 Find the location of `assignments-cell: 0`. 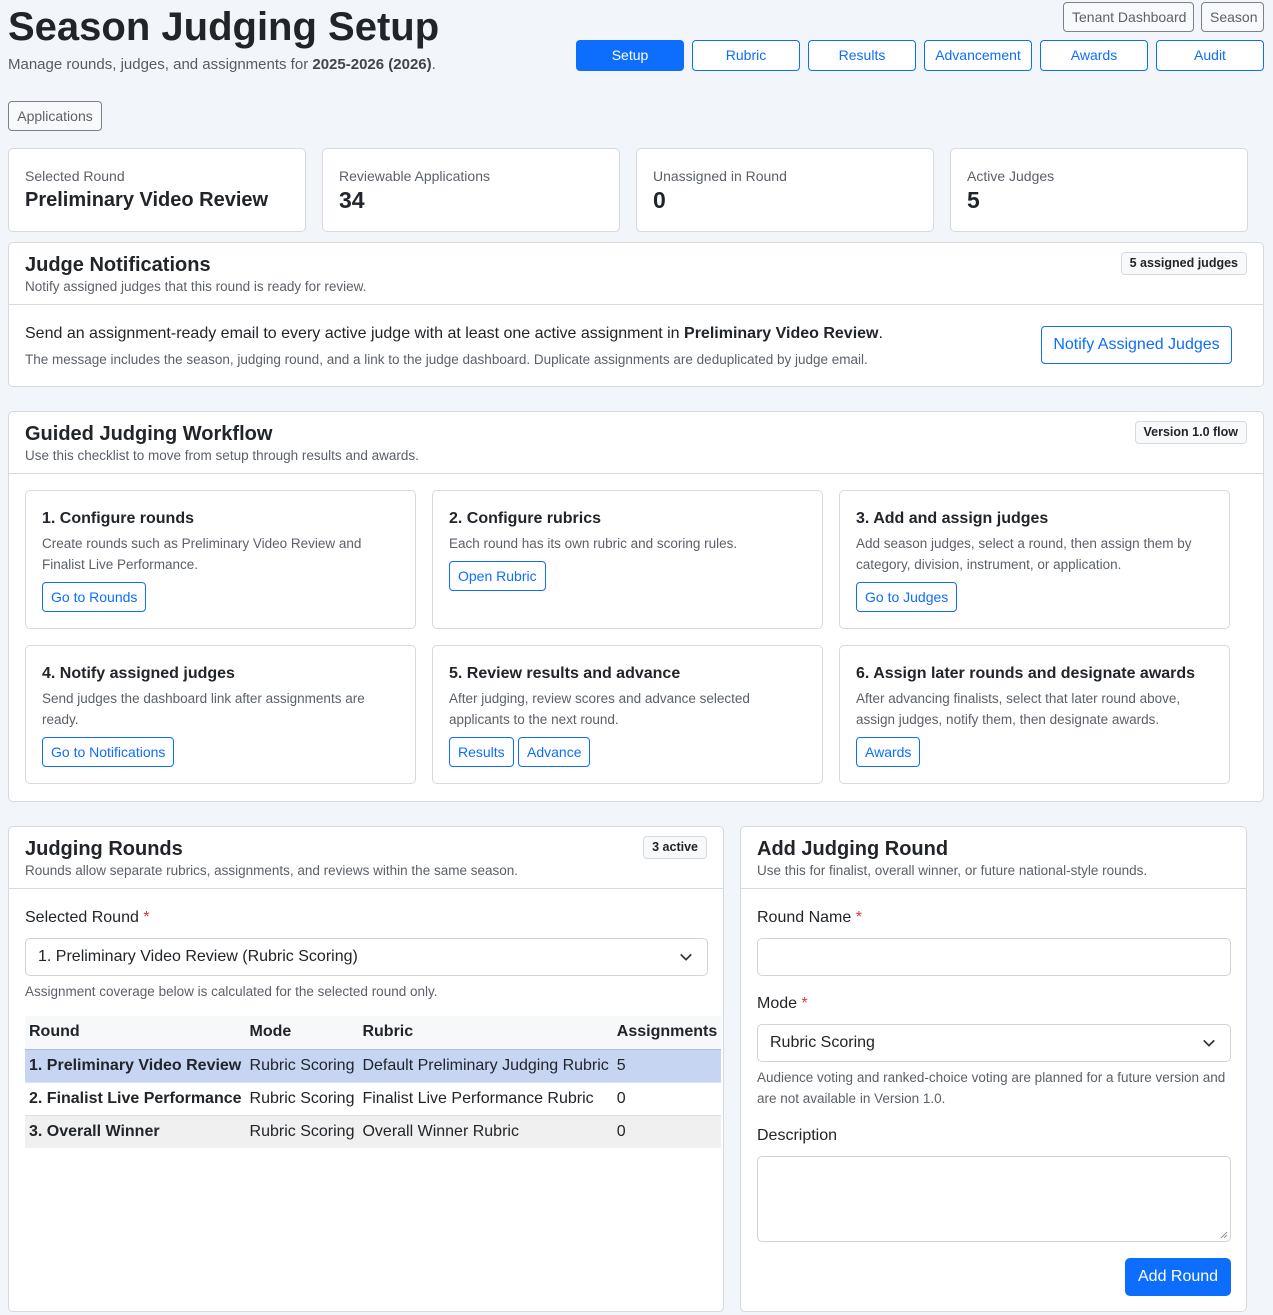

assignments-cell: 0 is located at coordinates (667, 1098).